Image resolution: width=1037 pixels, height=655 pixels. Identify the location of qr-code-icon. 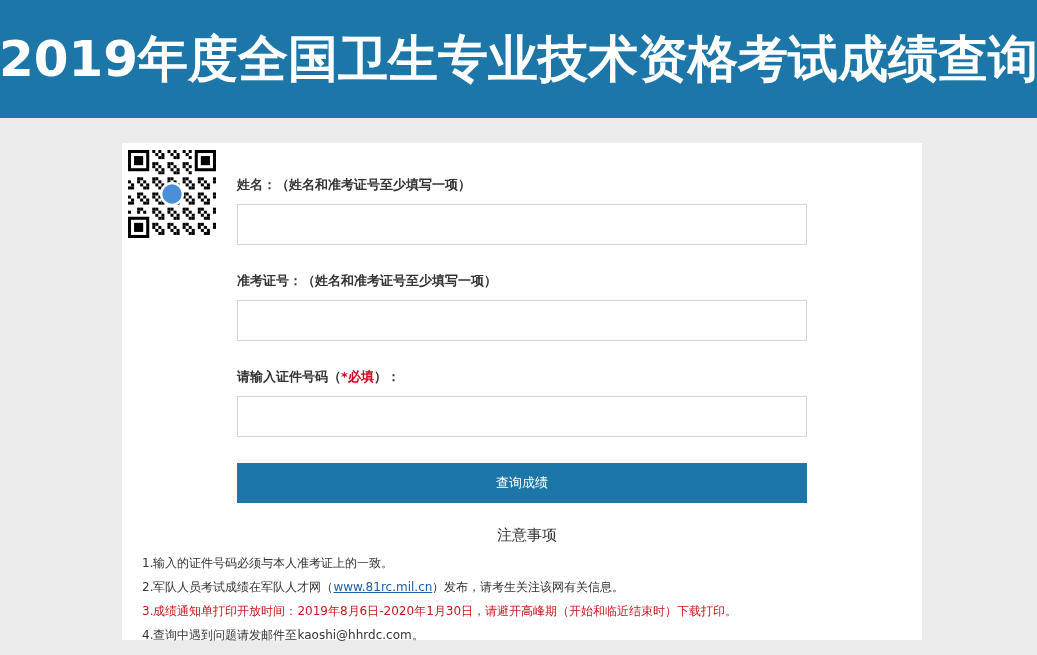
(172, 194).